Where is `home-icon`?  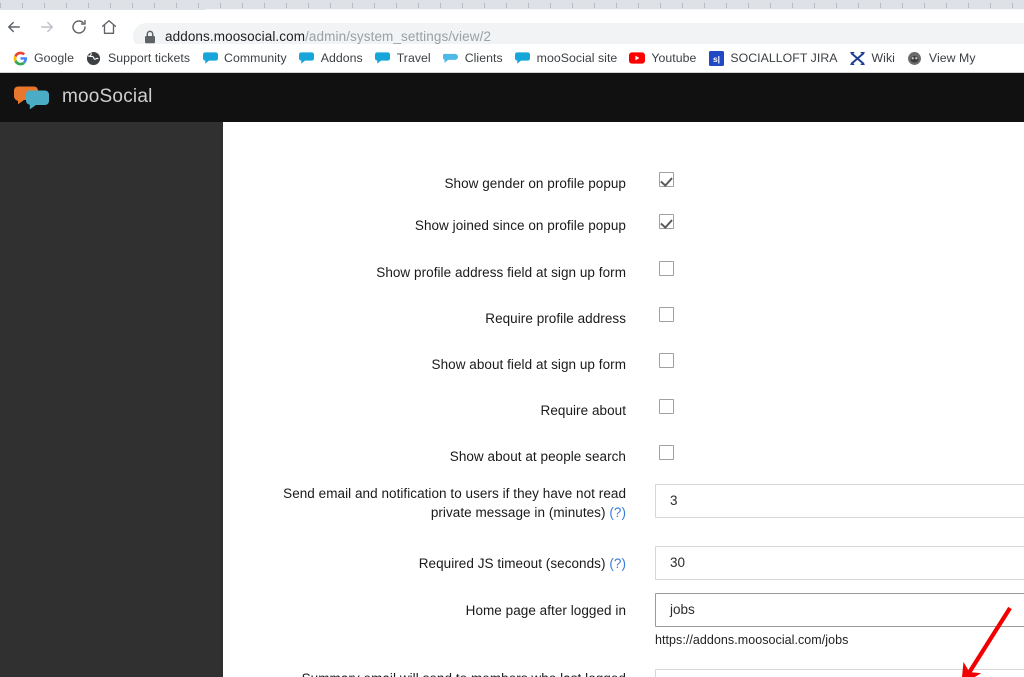
home-icon is located at coordinates (109, 27).